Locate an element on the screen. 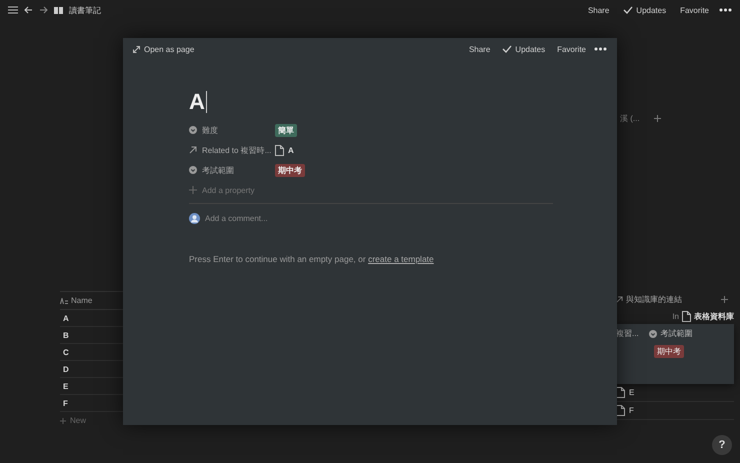 The width and height of the screenshot is (740, 463). topbar-action-button: Share is located at coordinates (599, 10).